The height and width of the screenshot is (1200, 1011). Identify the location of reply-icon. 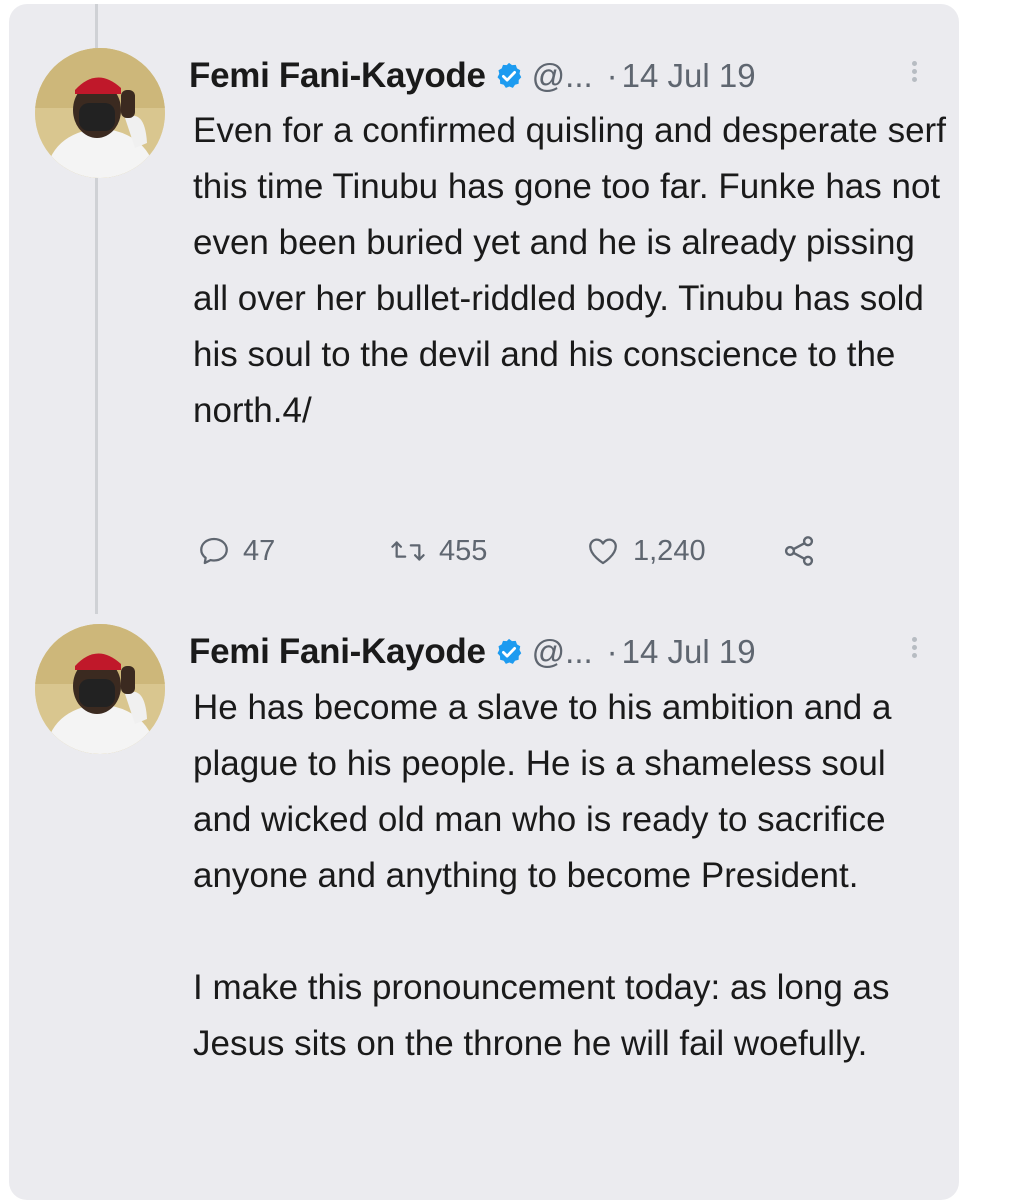
(214, 551).